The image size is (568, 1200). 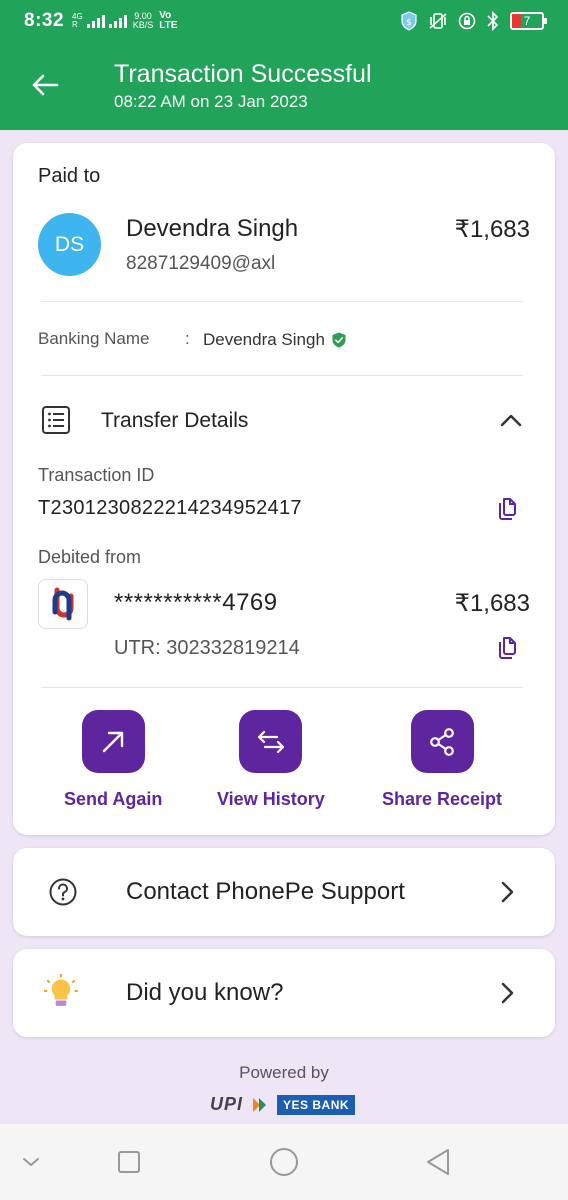 I want to click on paid-amount: ₹1,683, so click(x=492, y=229).